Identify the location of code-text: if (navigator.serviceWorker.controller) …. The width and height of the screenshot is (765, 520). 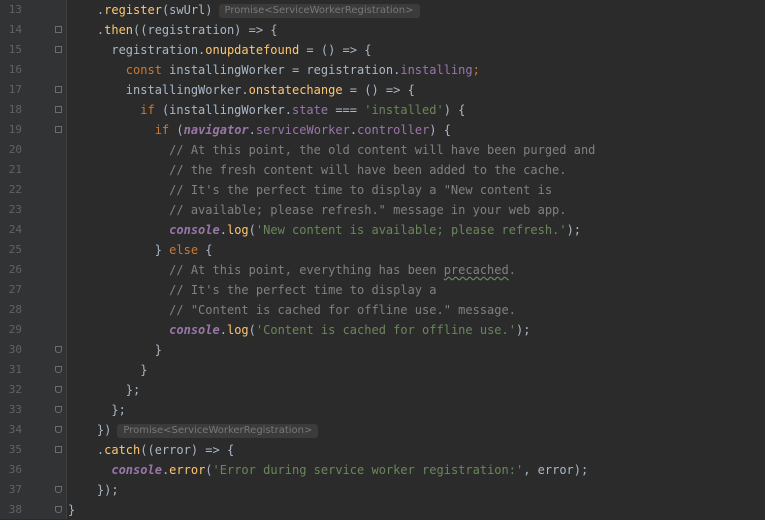
(259, 130).